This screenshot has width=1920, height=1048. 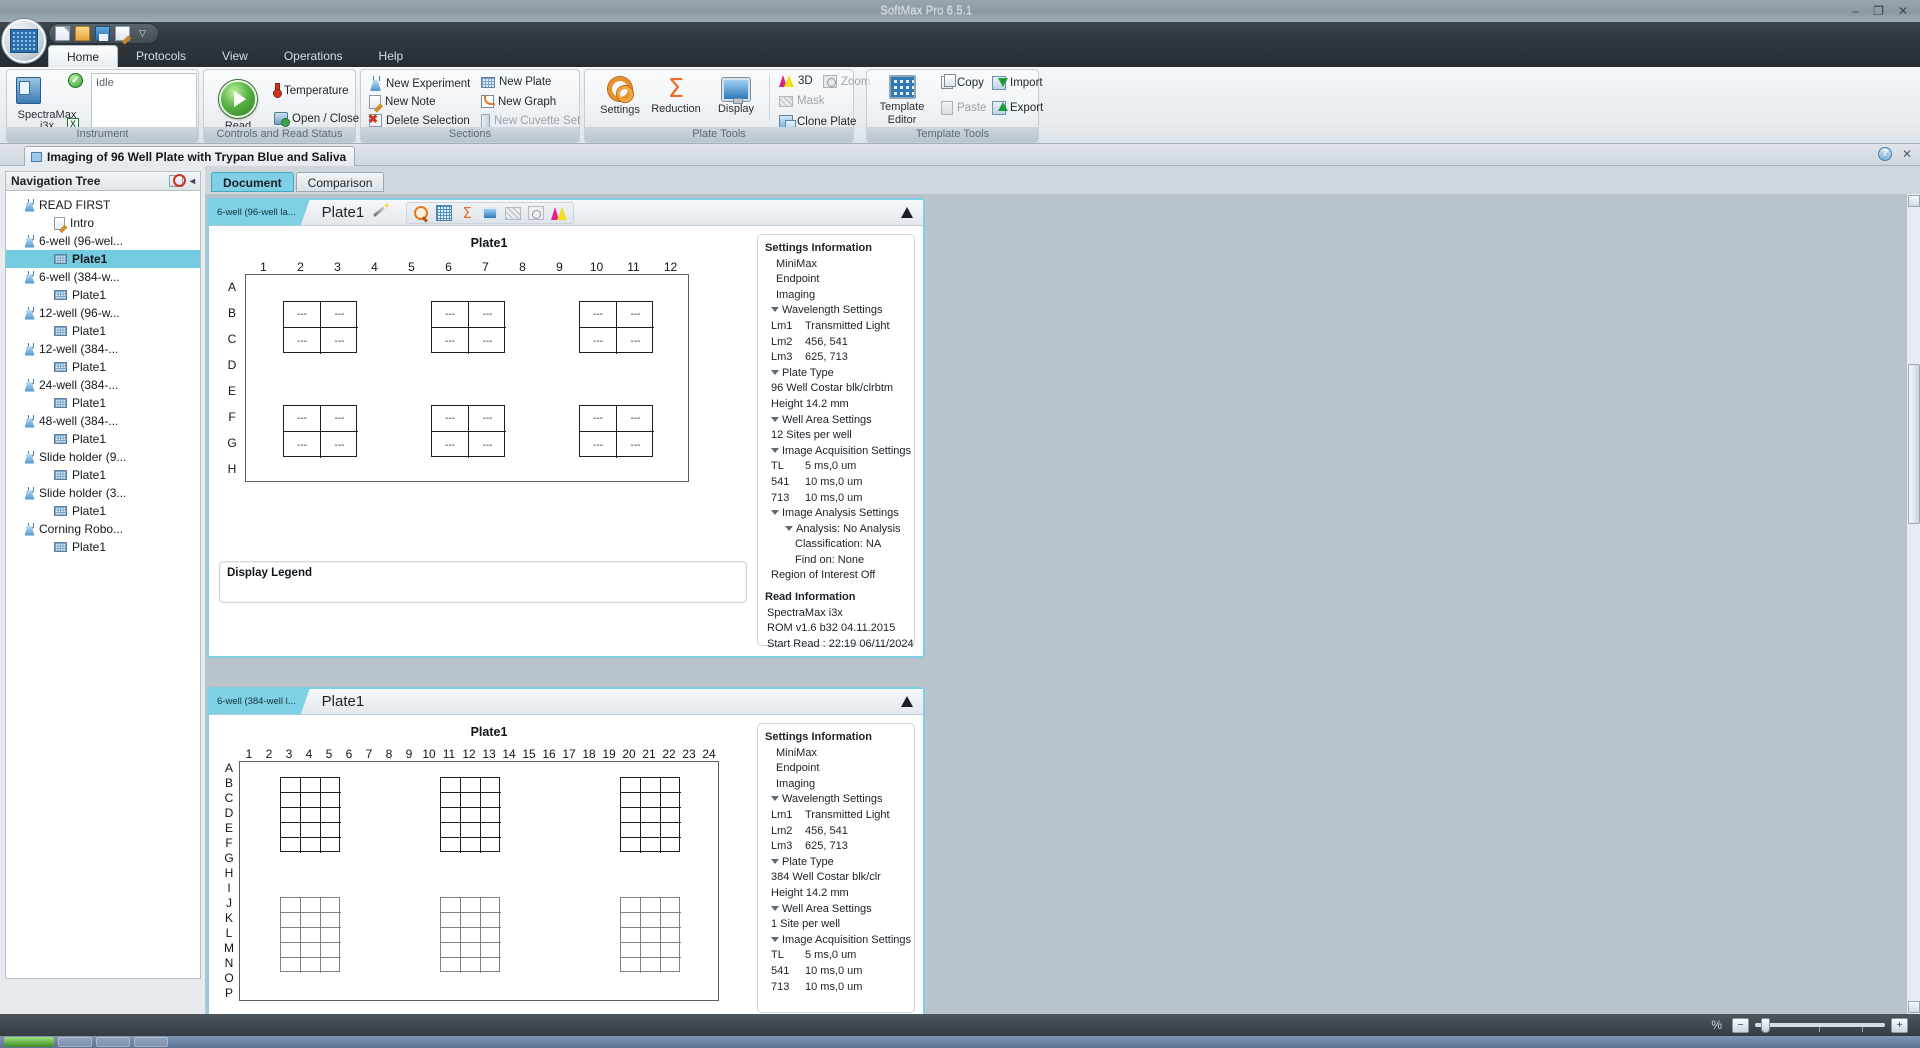 What do you see at coordinates (490, 213) in the screenshot?
I see `monitor-icon` at bounding box center [490, 213].